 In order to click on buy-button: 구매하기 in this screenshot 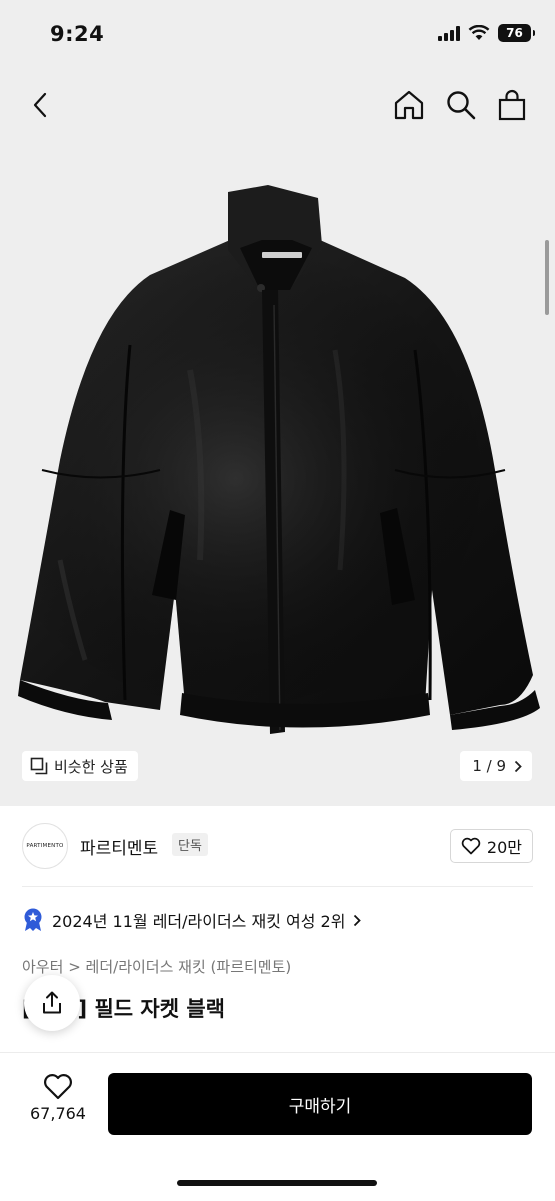, I will do `click(320, 1104)`.